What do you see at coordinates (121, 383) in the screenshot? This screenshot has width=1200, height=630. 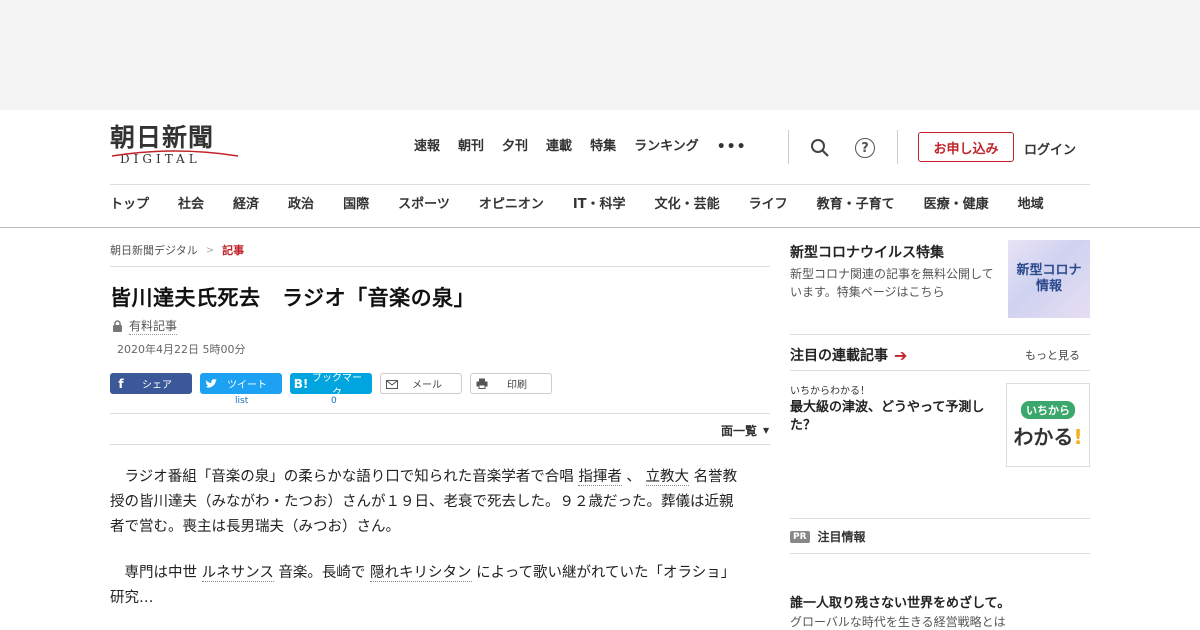 I see `facebook-icon: f` at bounding box center [121, 383].